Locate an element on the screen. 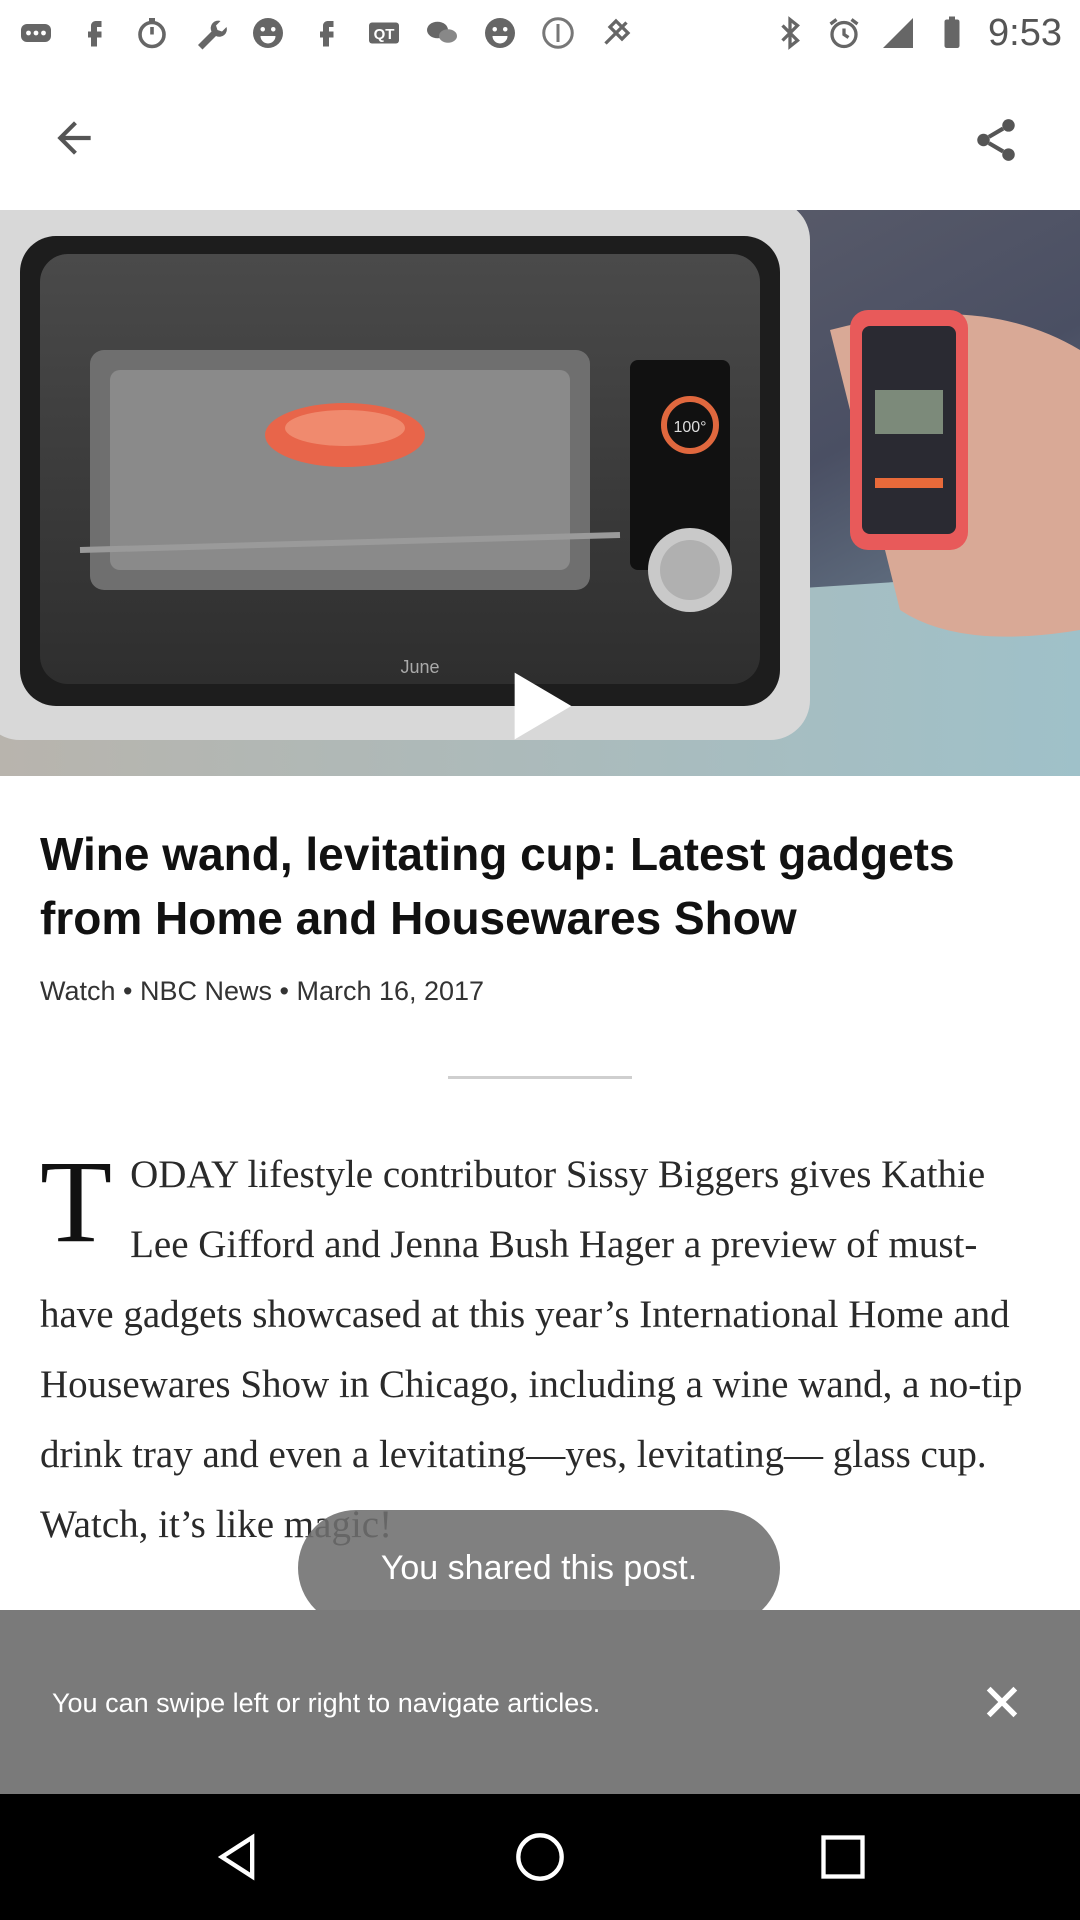 The image size is (1080, 1920). wechat-icon is located at coordinates (442, 33).